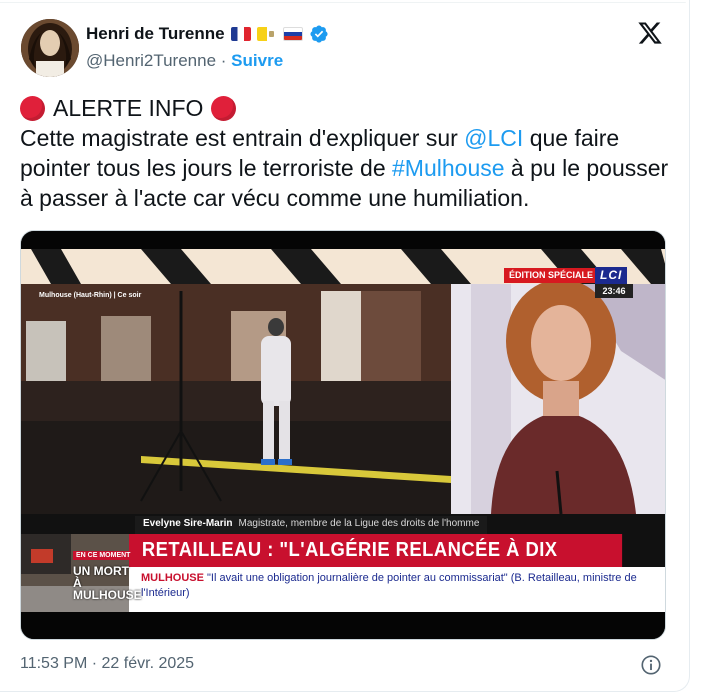 The height and width of the screenshot is (692, 711). Describe the element at coordinates (448, 168) in the screenshot. I see `hashtag-mulhouse-link: #Mulhouse` at that location.